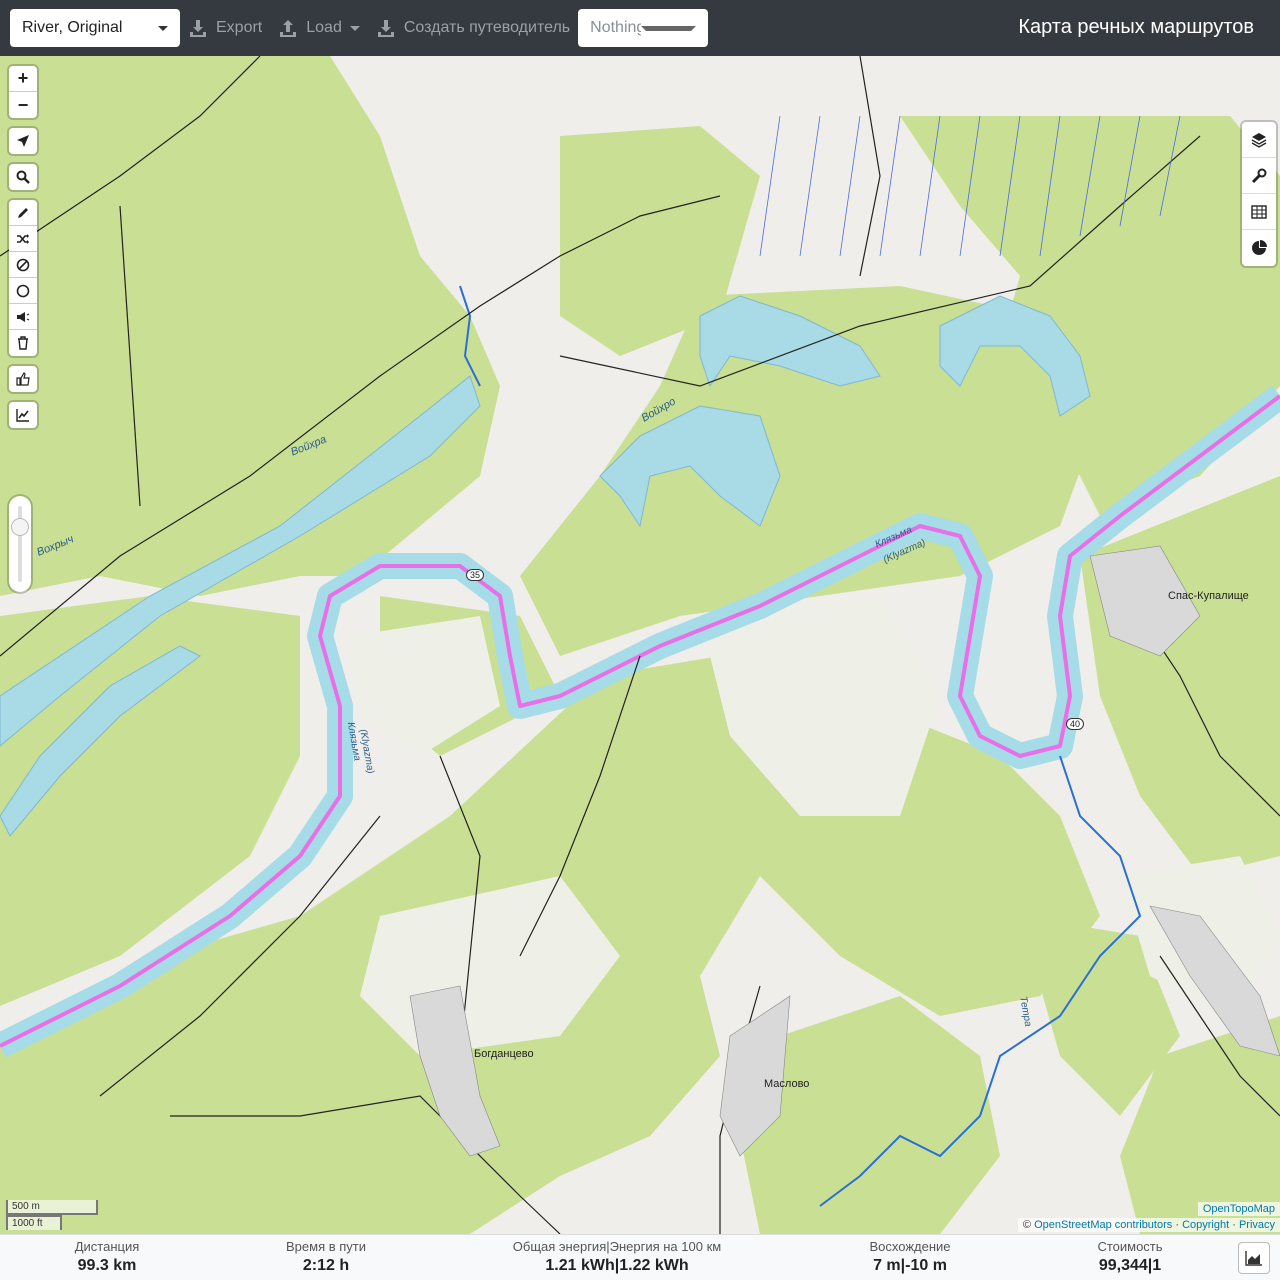 This screenshot has height=1280, width=1280. I want to click on profile-select: River, Original, so click(95, 28).